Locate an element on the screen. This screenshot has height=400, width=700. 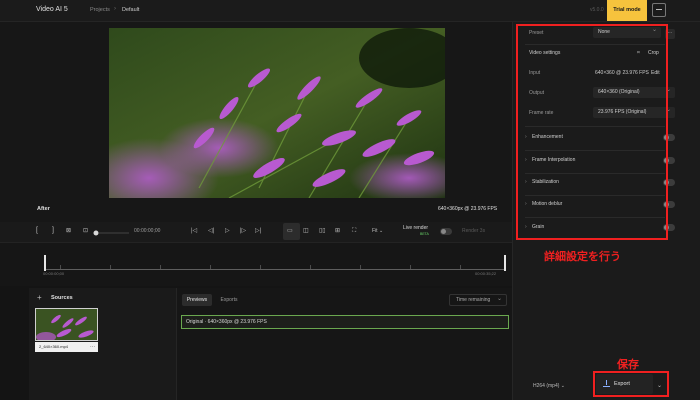
loop-icon: ⊡ is located at coordinates (85, 231).